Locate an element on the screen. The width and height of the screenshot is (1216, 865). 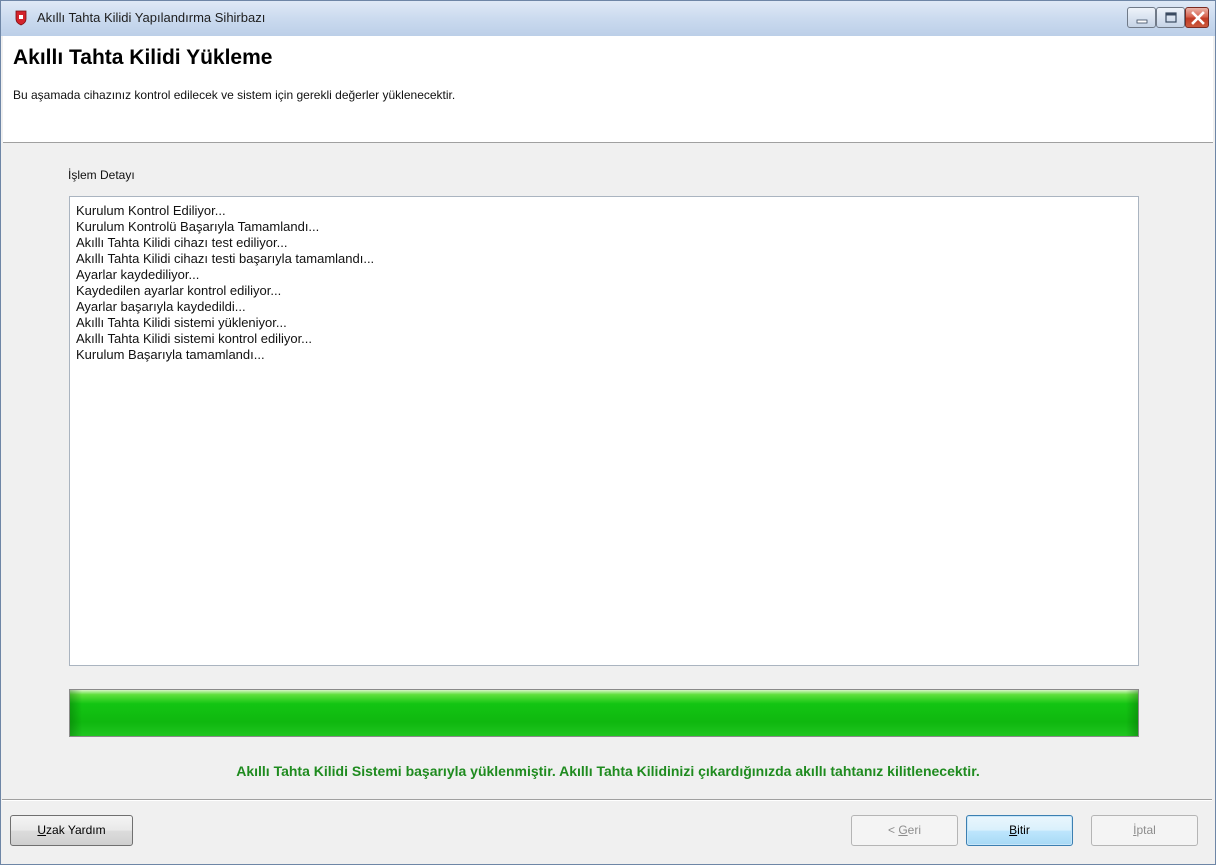
help-mnemonic: U is located at coordinates (42, 830).